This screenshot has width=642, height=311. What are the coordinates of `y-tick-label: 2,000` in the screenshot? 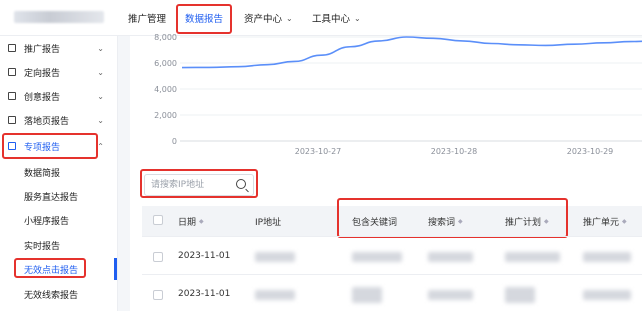 It's located at (165, 115).